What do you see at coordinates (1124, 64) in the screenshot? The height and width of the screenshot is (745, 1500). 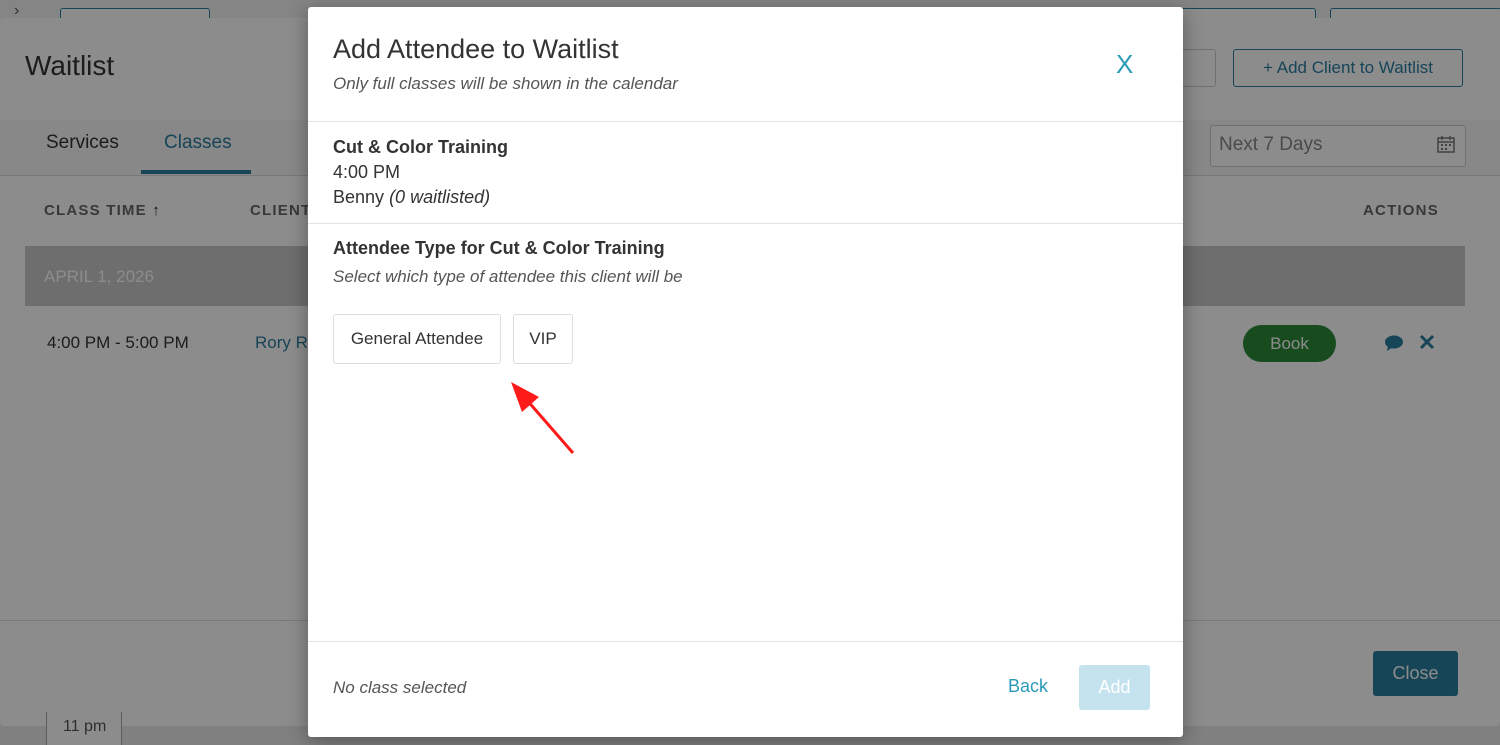 I see `modal-close-button: X` at bounding box center [1124, 64].